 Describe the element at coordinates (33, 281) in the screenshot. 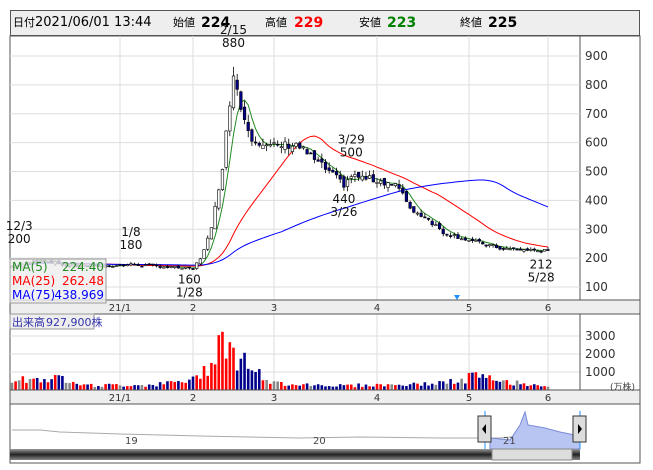

I see `ma25-label: MA(25)` at that location.